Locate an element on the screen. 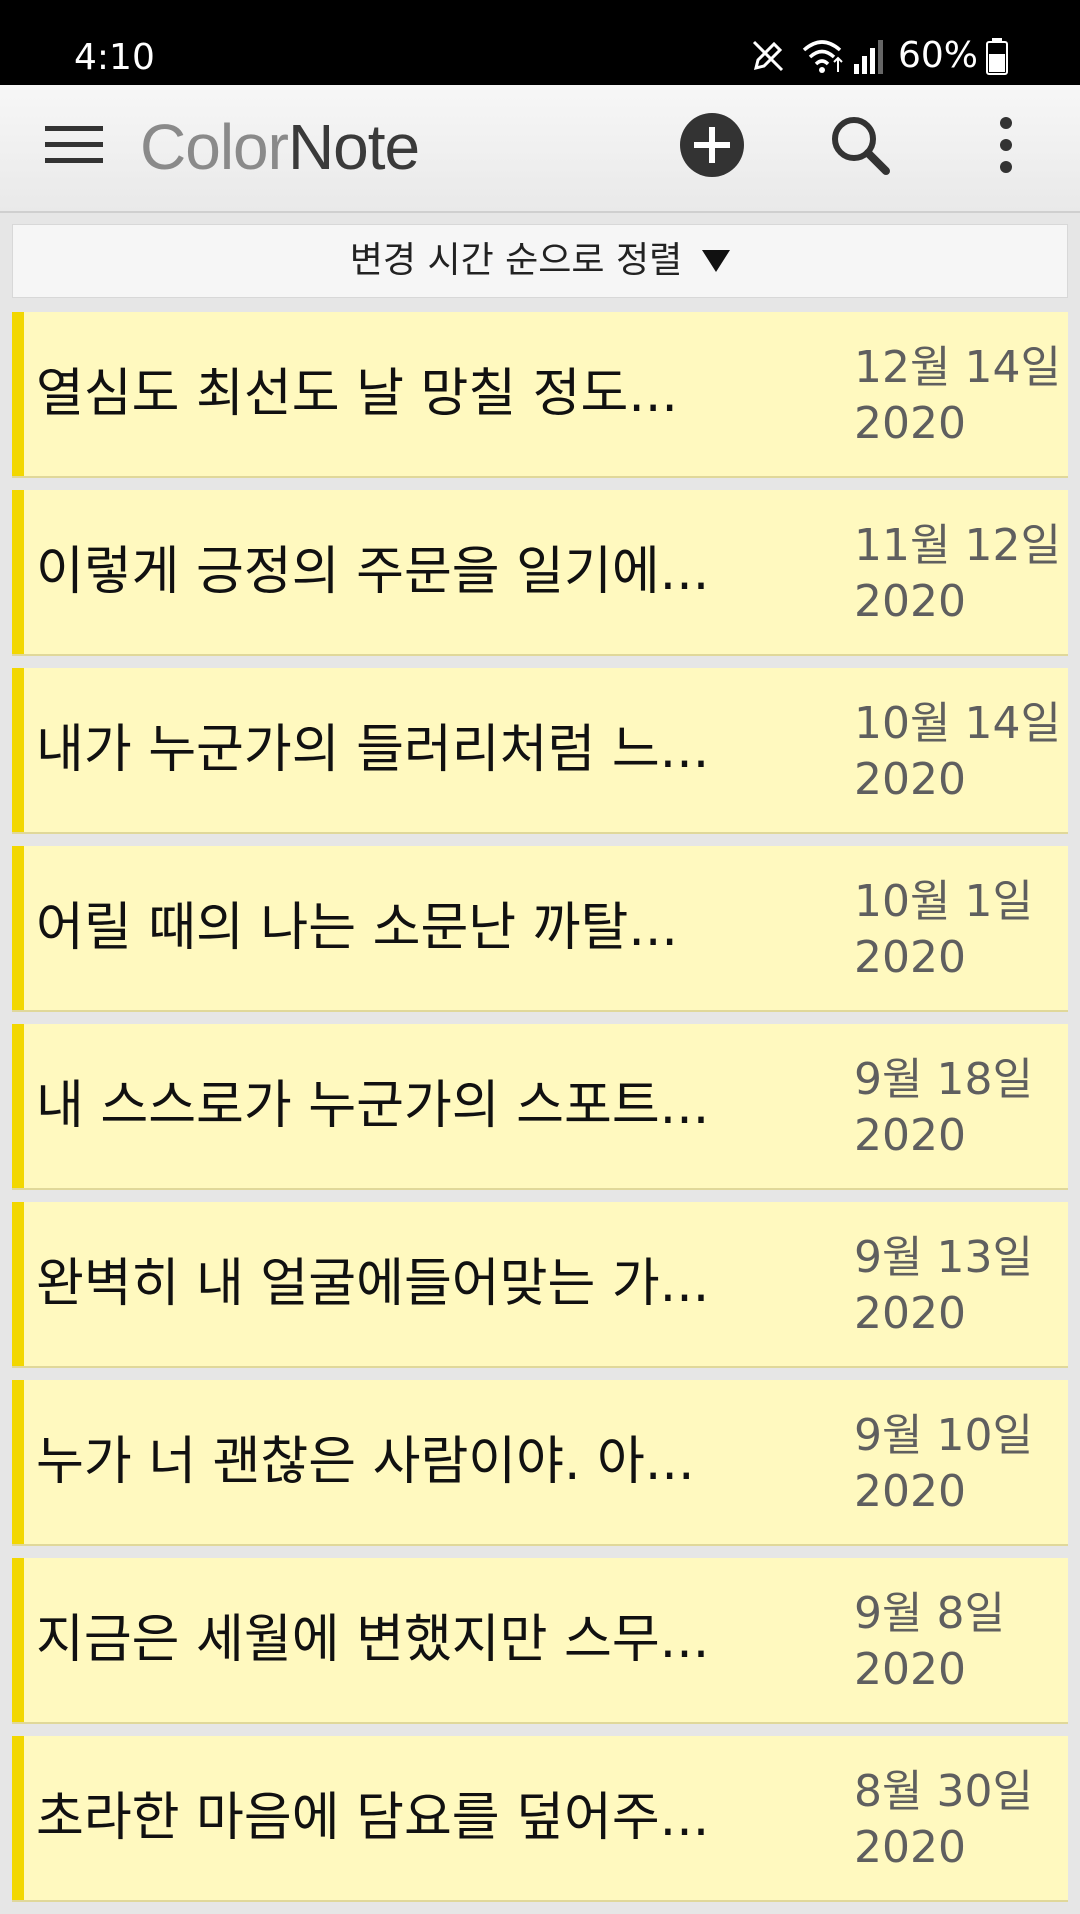 This screenshot has width=1080, height=1914. sort-label: 변경 시간 순으로 정렬 is located at coordinates (516, 260).